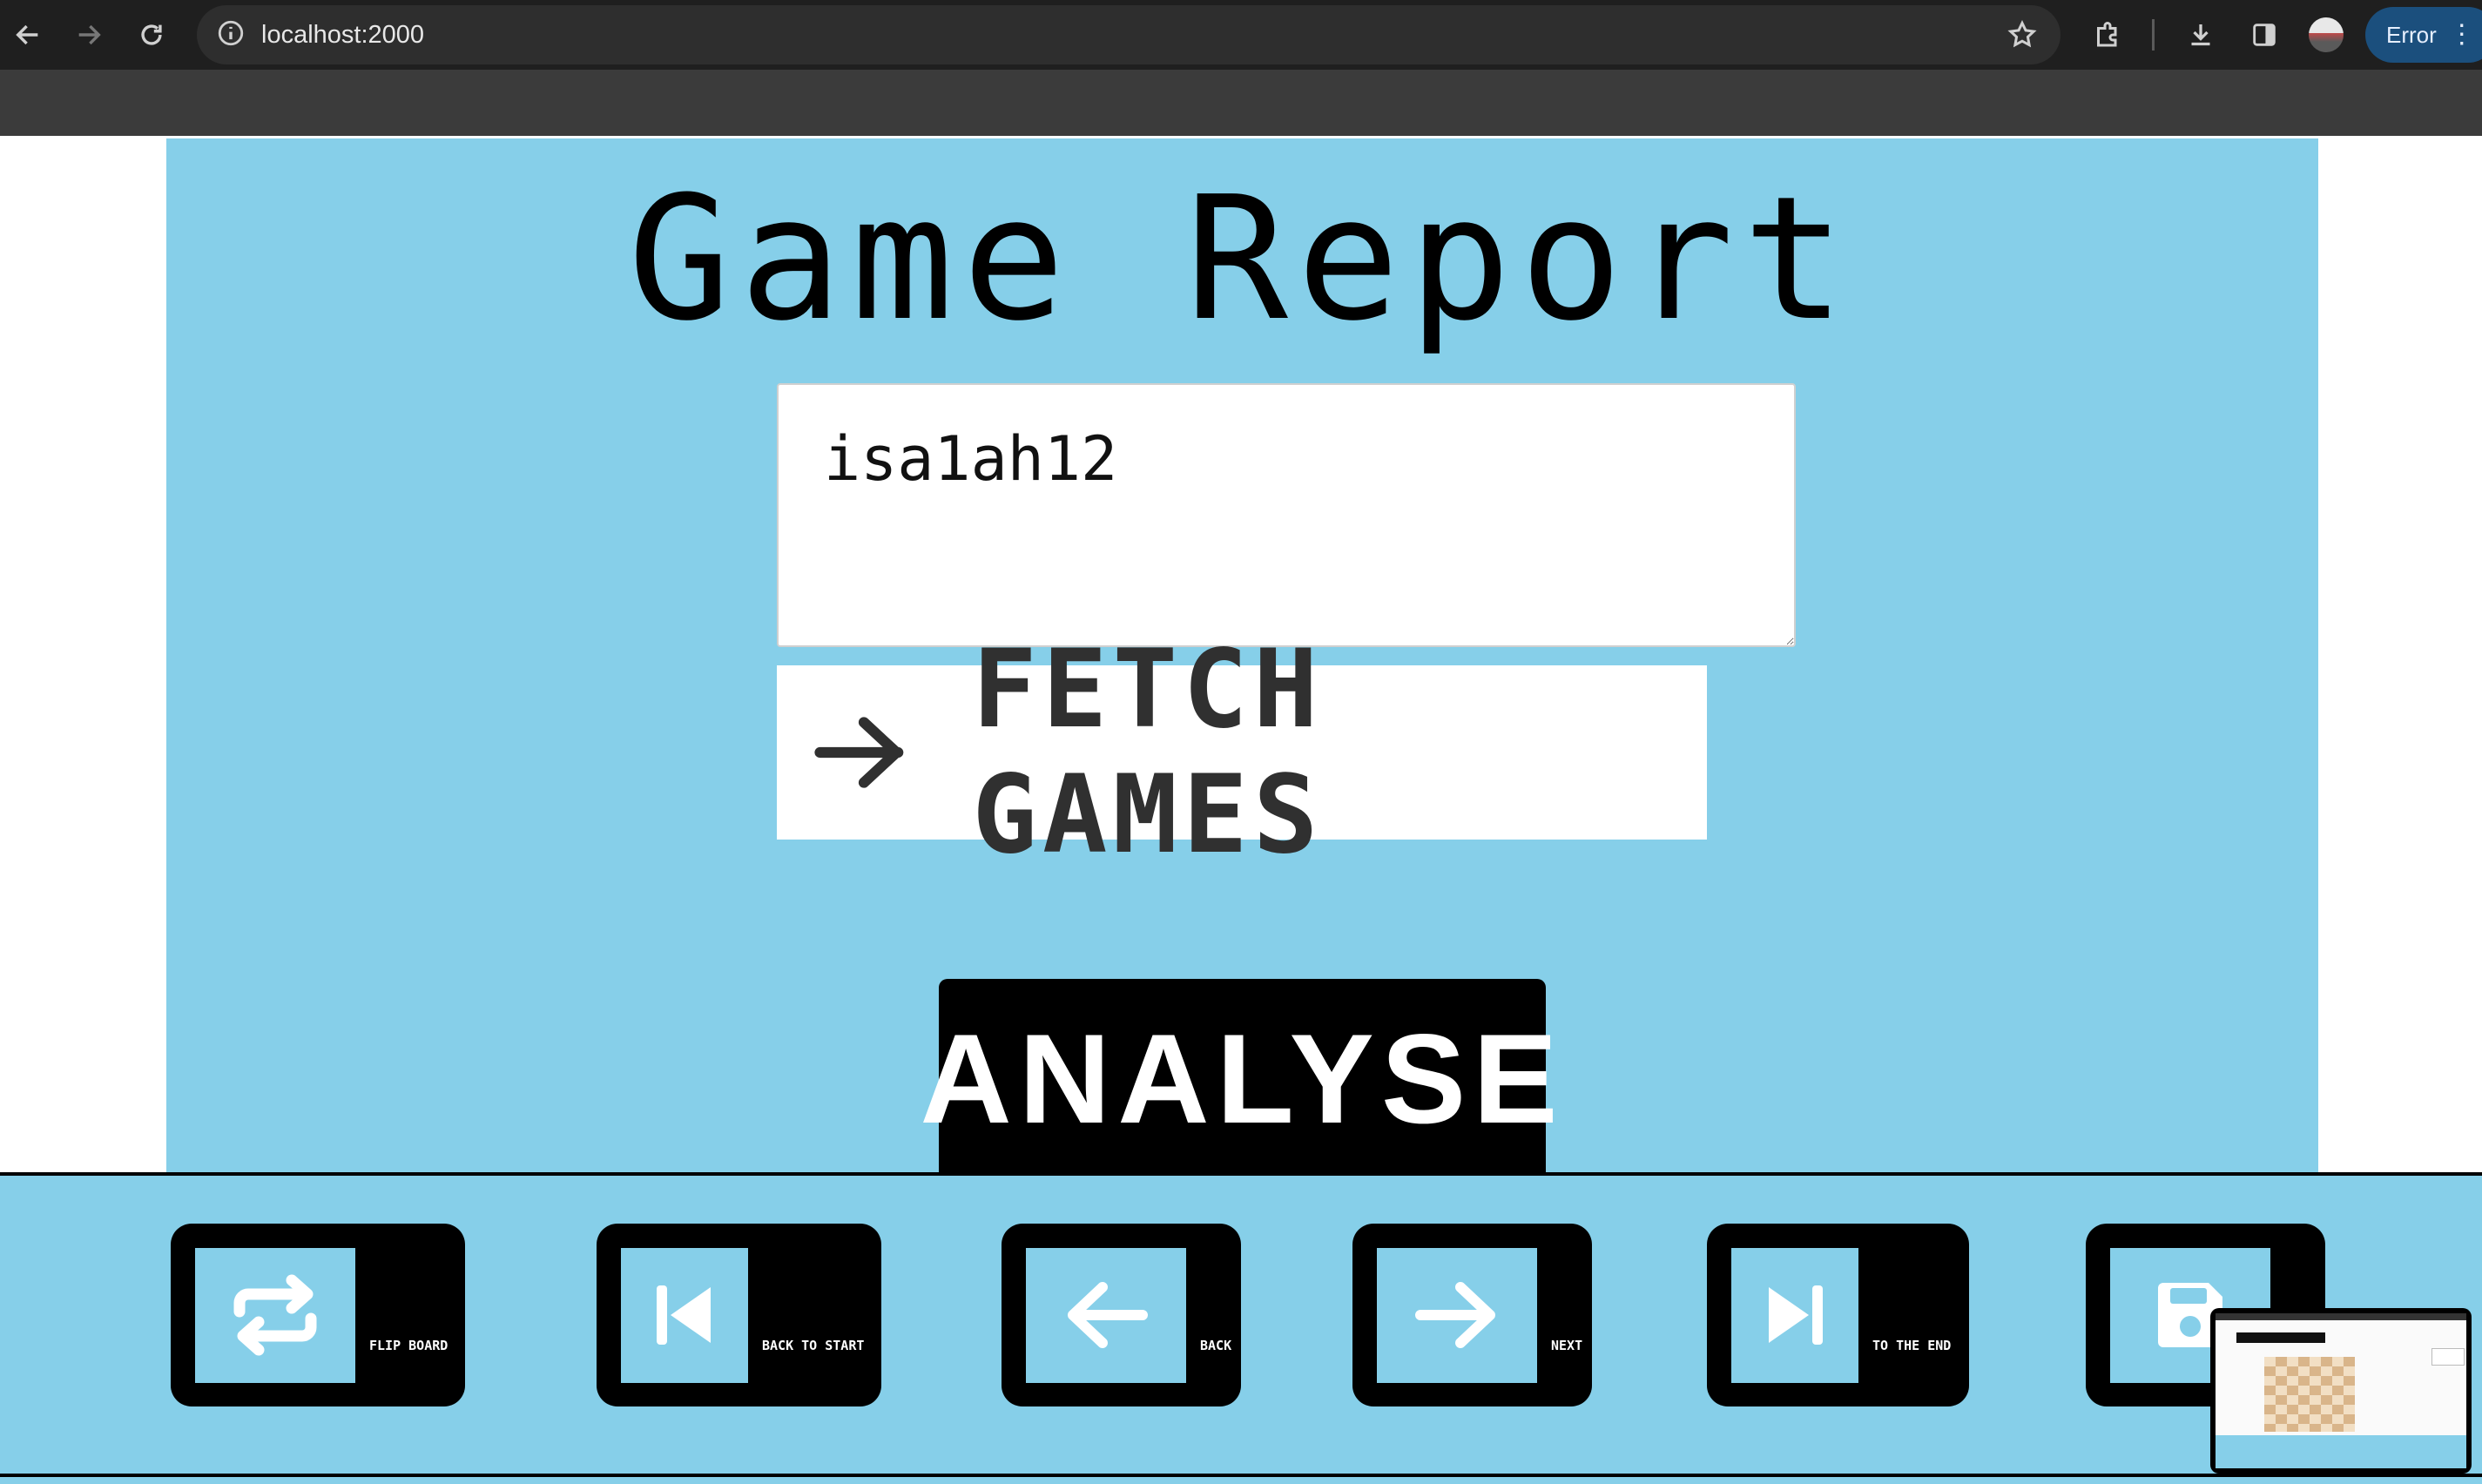 The width and height of the screenshot is (2482, 1484). I want to click on arrow-left-icon, so click(1106, 1315).